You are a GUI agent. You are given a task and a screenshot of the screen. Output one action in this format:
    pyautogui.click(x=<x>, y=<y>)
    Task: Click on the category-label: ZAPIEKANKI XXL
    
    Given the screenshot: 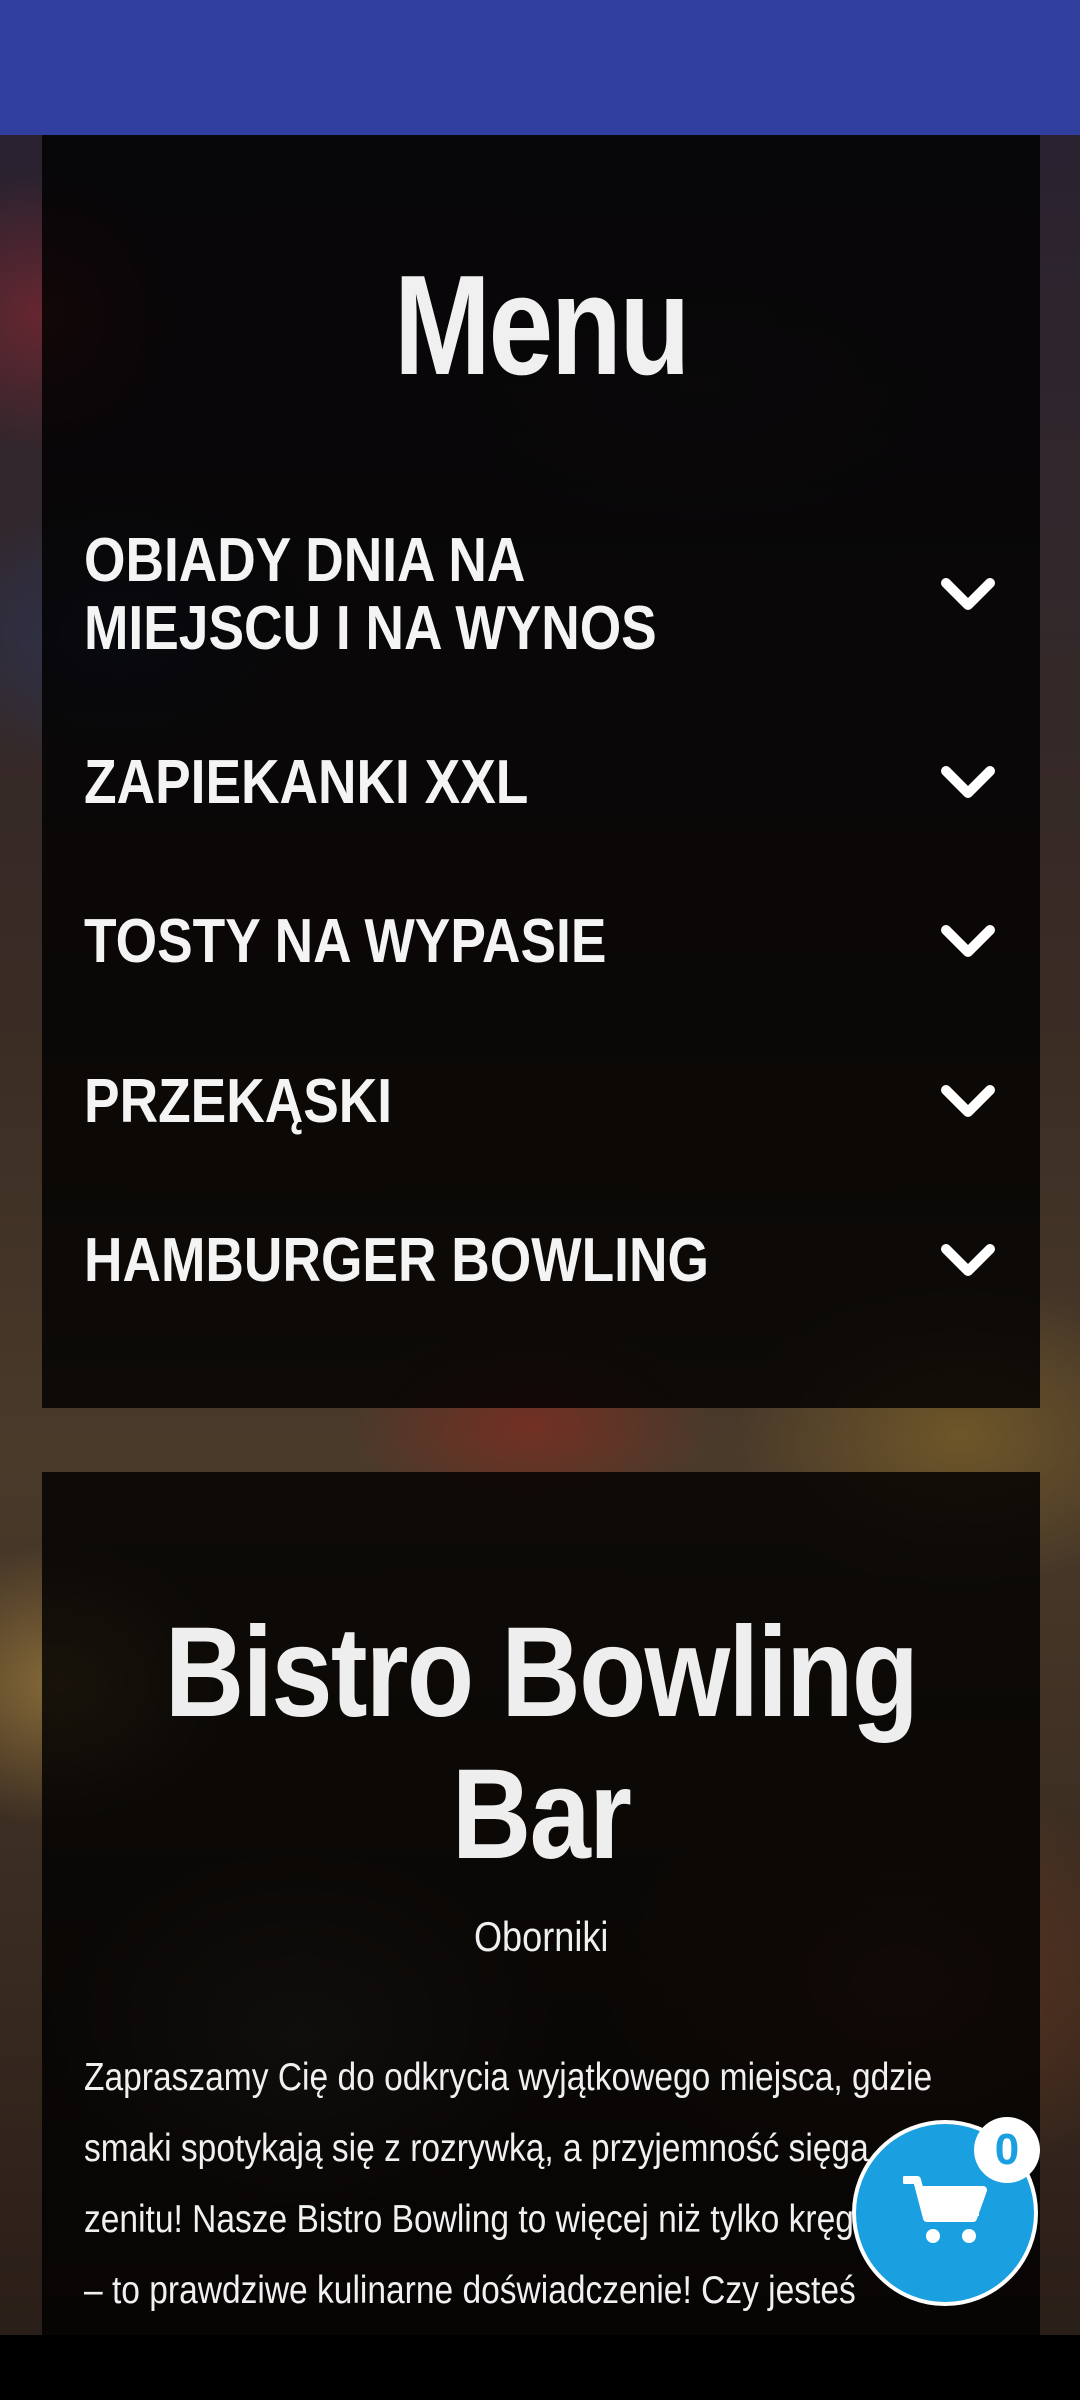 What is the action you would take?
    pyautogui.click(x=306, y=782)
    